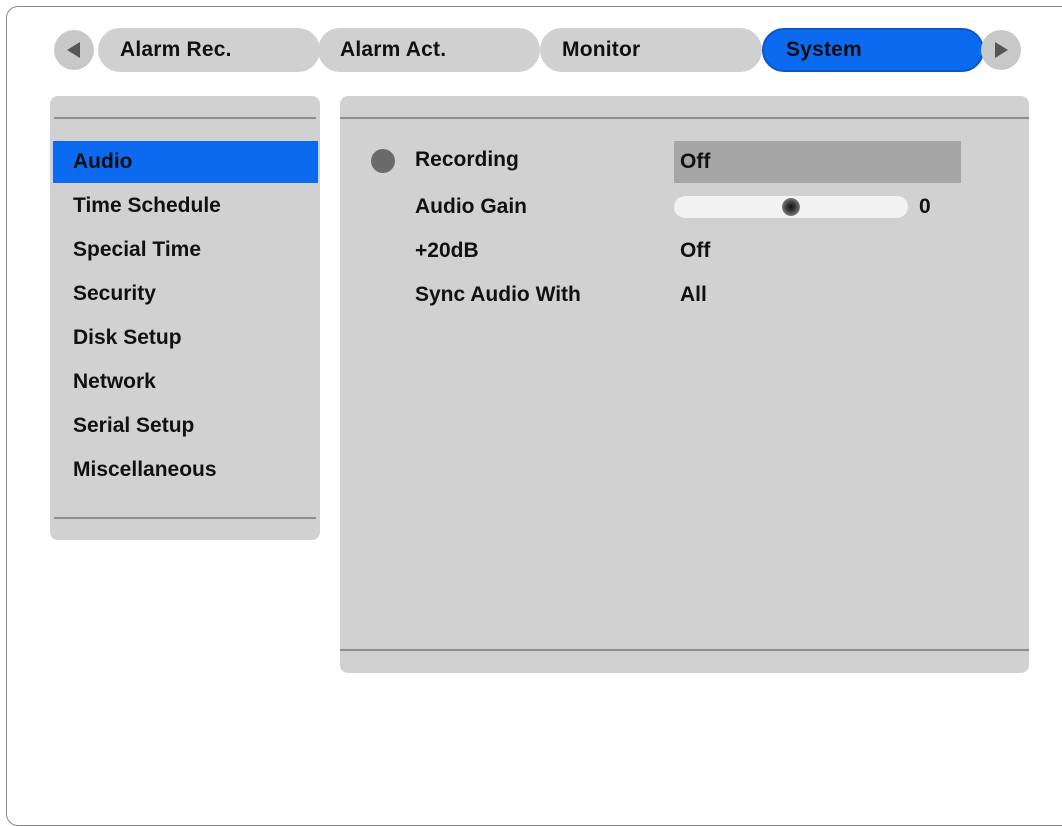 The image size is (1062, 826). What do you see at coordinates (651, 50) in the screenshot?
I see `tab-monitor: Monitor` at bounding box center [651, 50].